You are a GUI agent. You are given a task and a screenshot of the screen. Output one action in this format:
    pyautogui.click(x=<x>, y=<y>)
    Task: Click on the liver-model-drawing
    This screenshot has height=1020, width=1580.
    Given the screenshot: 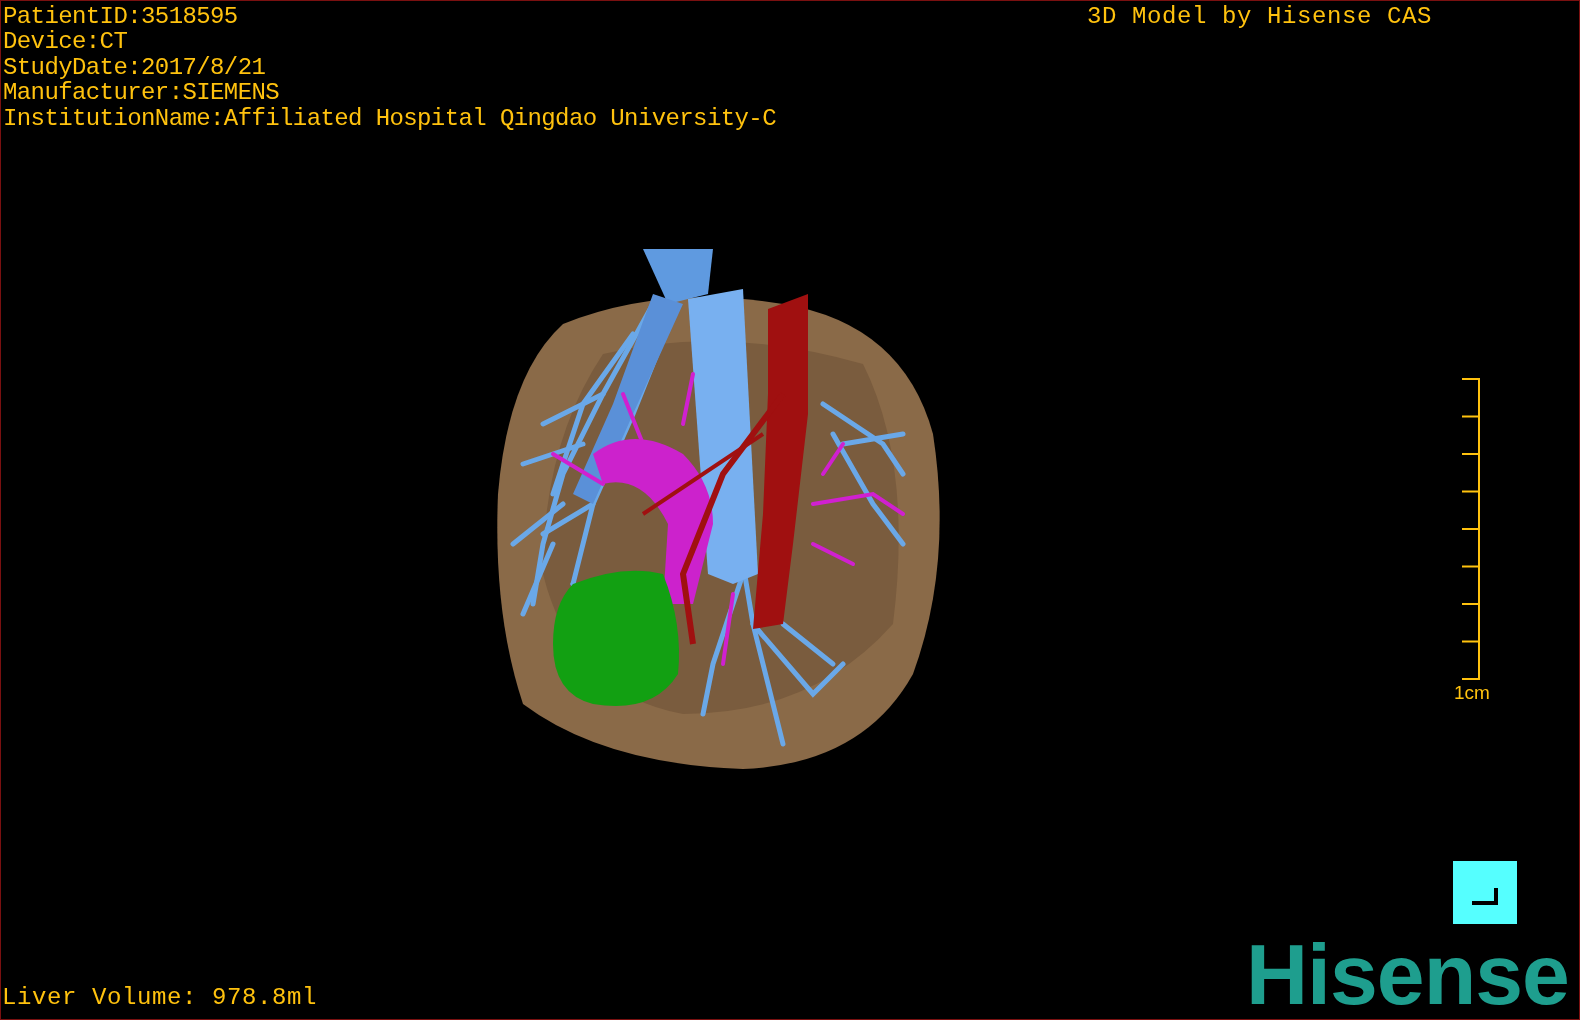 What is the action you would take?
    pyautogui.click(x=718, y=509)
    